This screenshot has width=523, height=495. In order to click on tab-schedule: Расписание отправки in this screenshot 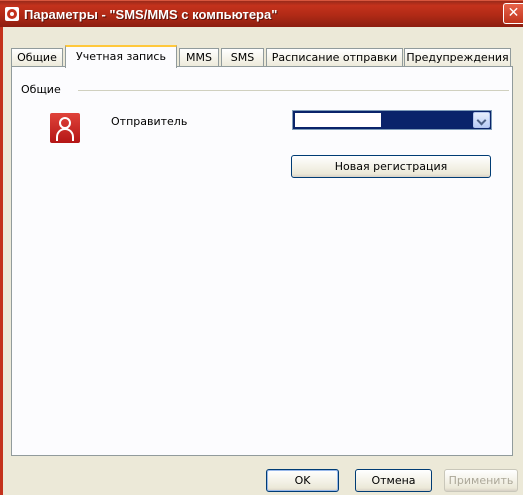, I will do `click(334, 57)`.